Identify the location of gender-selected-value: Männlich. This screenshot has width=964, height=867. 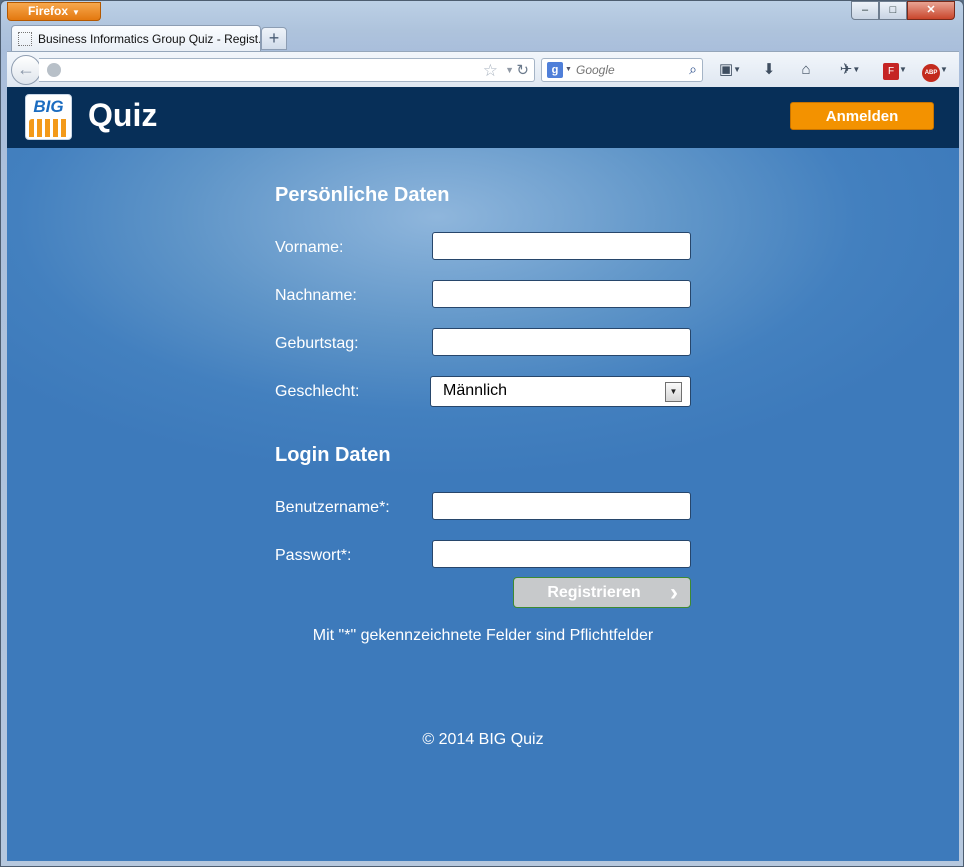
(475, 390).